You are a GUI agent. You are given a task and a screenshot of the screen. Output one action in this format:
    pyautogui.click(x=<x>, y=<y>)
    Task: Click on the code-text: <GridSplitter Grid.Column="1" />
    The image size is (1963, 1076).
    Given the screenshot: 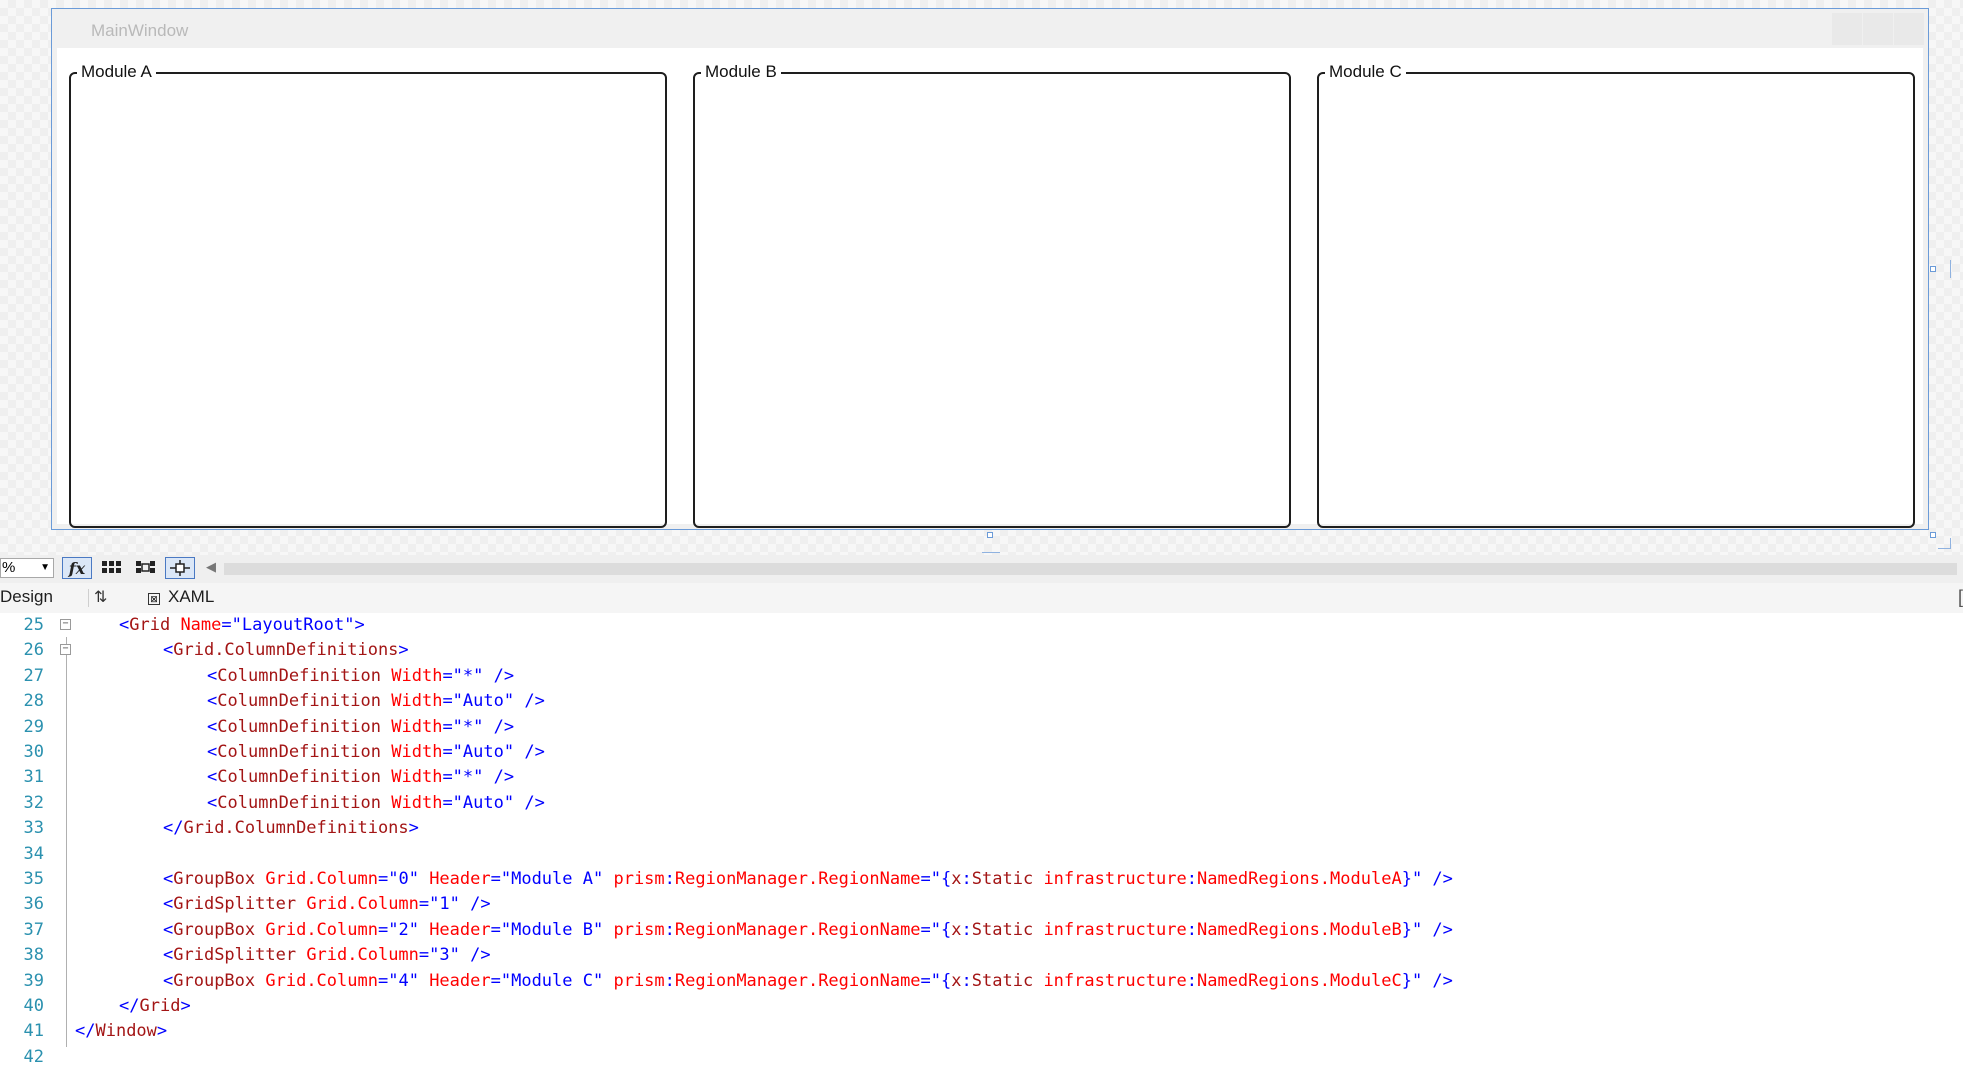 What is the action you would take?
    pyautogui.click(x=327, y=904)
    